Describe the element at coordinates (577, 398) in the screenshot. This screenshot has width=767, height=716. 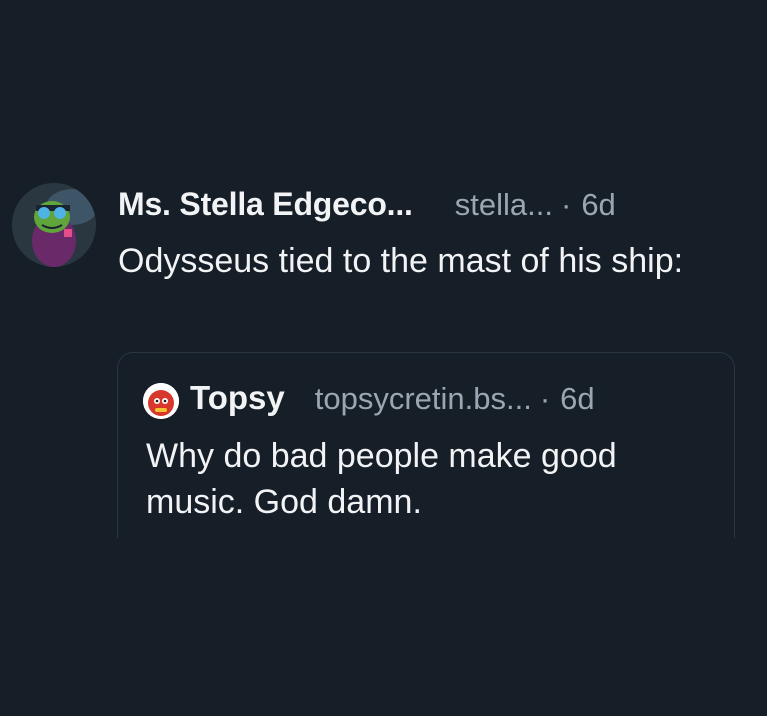
I see `quote-timestamp: 6d` at that location.